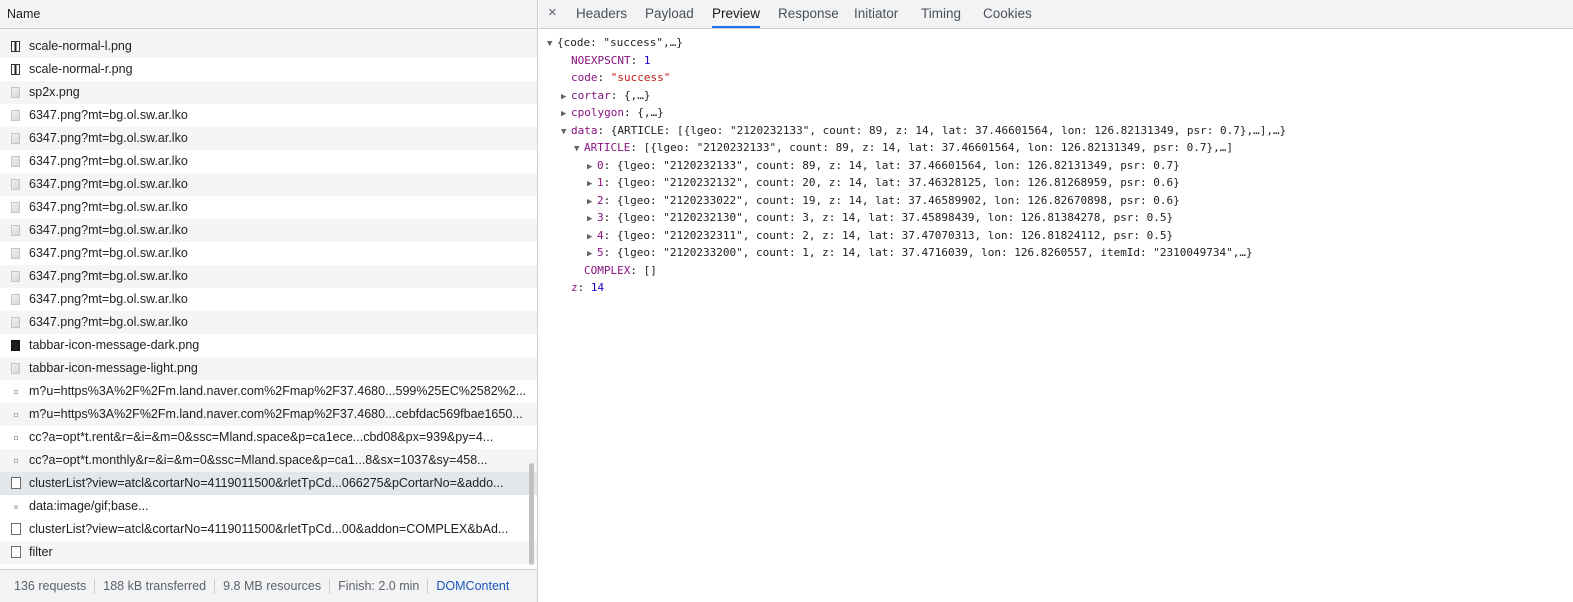  I want to click on tree-node-cpolygon: ▶ cpolygon: {,…}, so click(1056, 113).